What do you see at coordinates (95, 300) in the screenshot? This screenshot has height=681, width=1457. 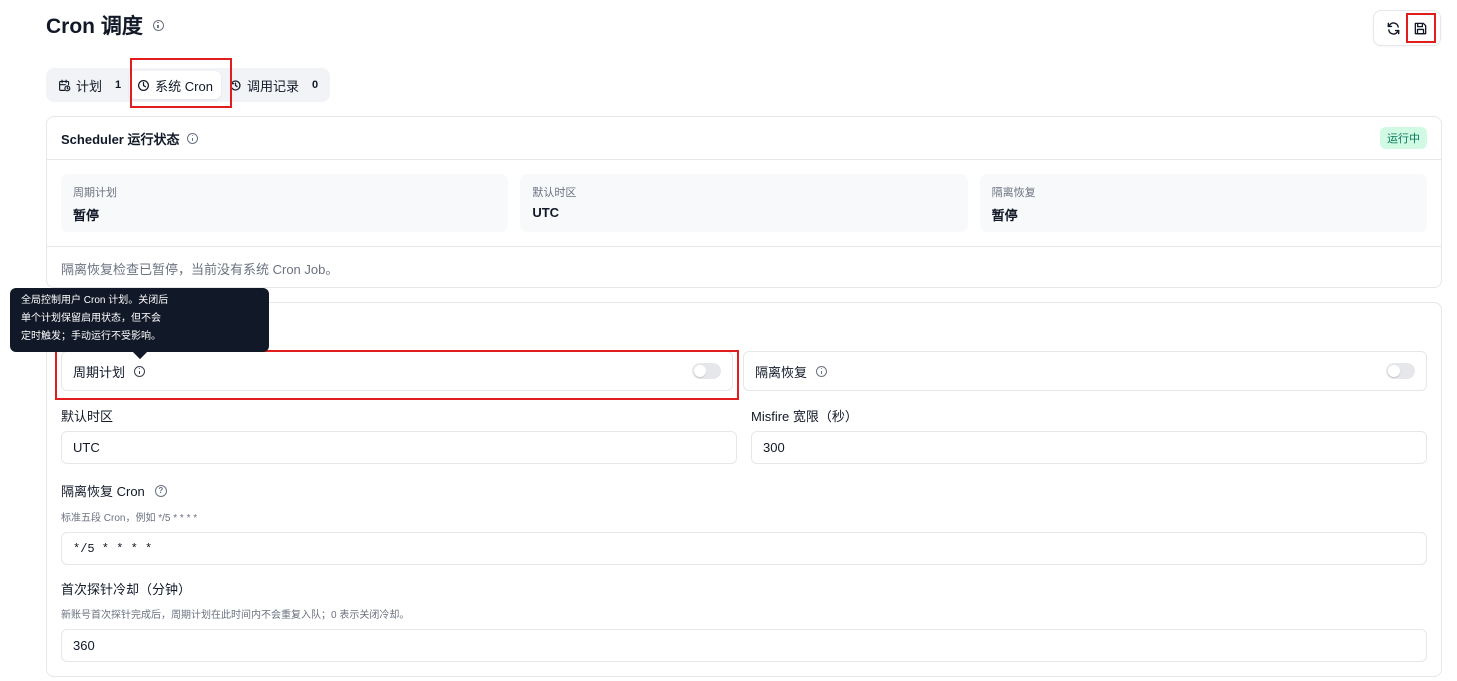 I see `tooltip-line: 全局控制用户 Cron 计划。关闭后` at bounding box center [95, 300].